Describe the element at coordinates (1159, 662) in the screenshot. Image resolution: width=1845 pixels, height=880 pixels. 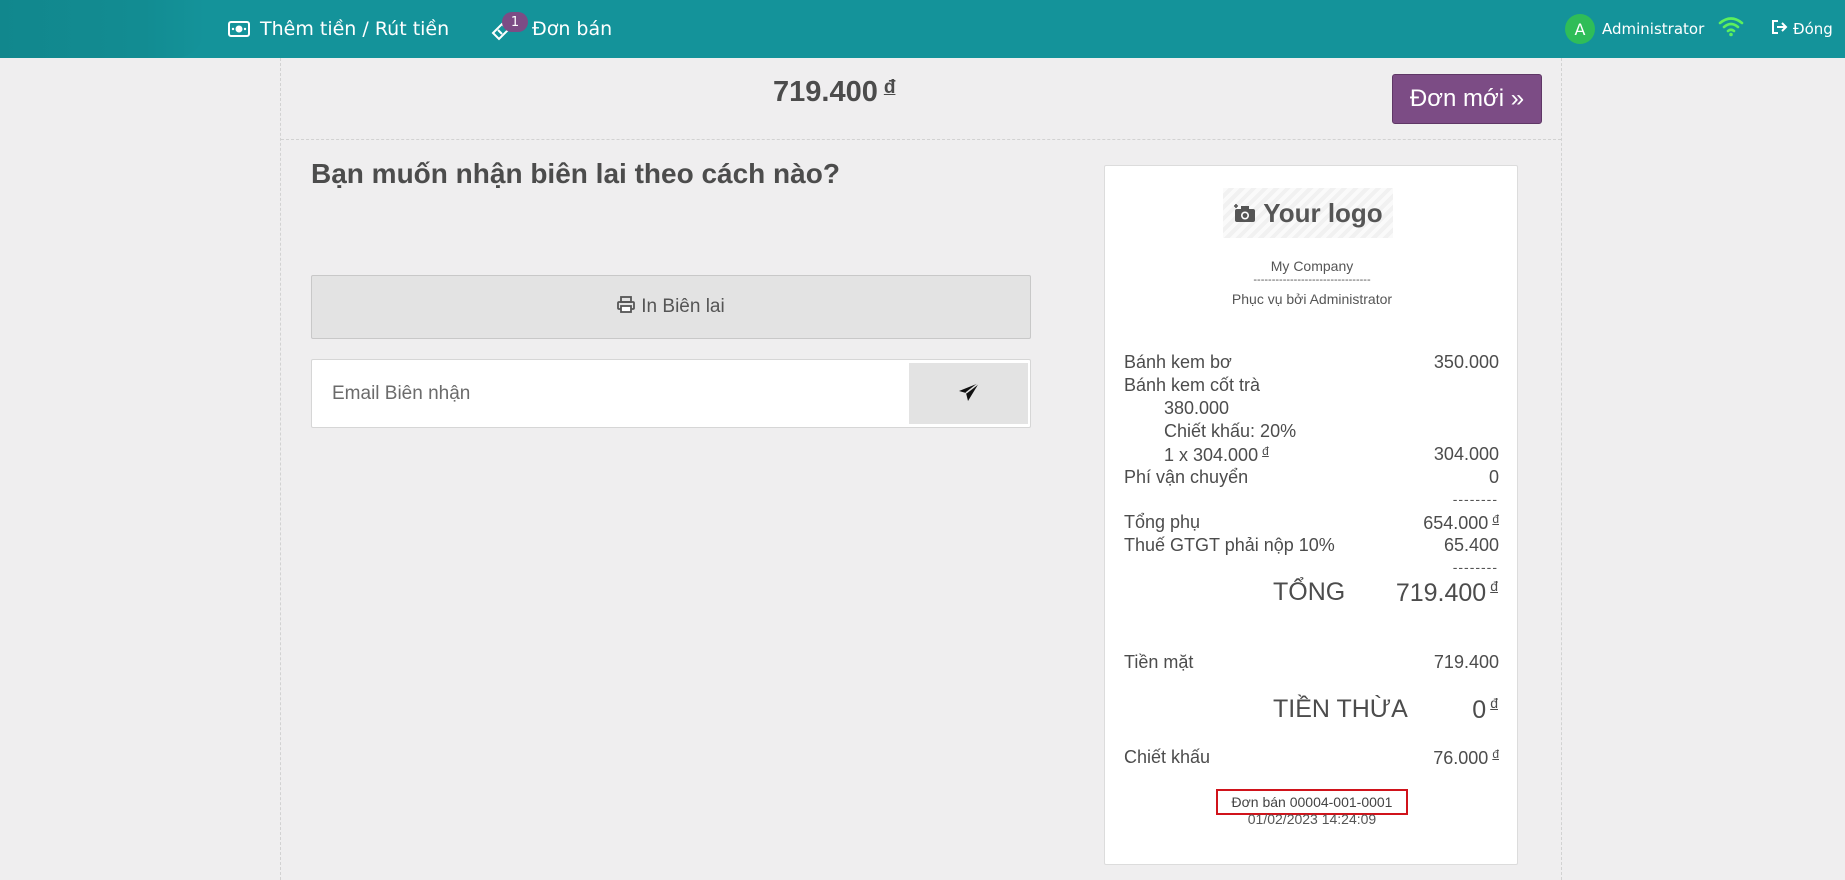
I see `cash-label: Tiền mặt` at that location.